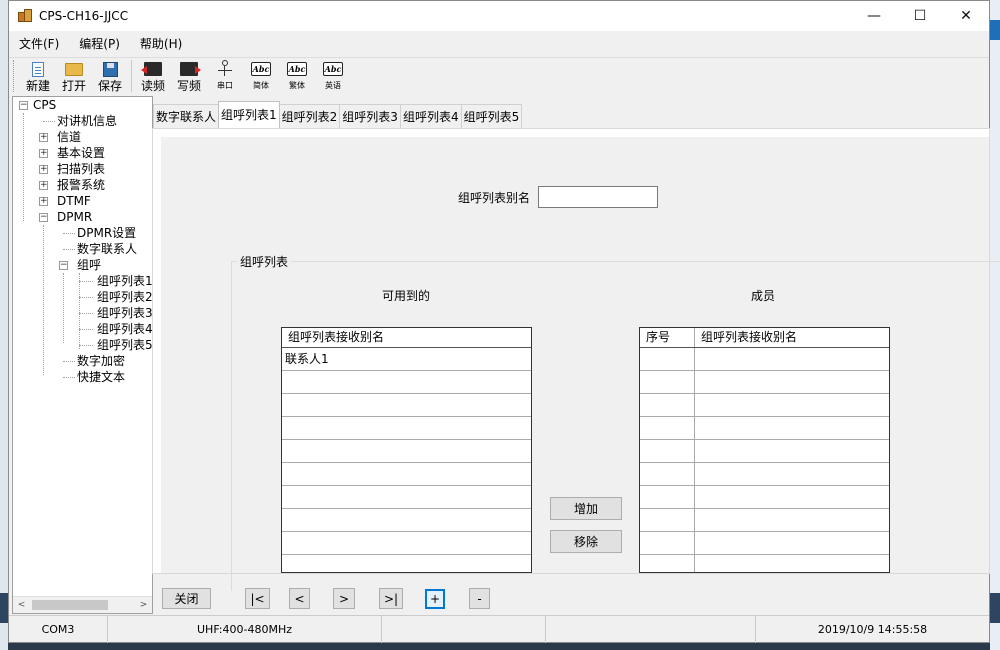 The height and width of the screenshot is (650, 1000). I want to click on tree-item-group-call: 组呼, so click(89, 265).